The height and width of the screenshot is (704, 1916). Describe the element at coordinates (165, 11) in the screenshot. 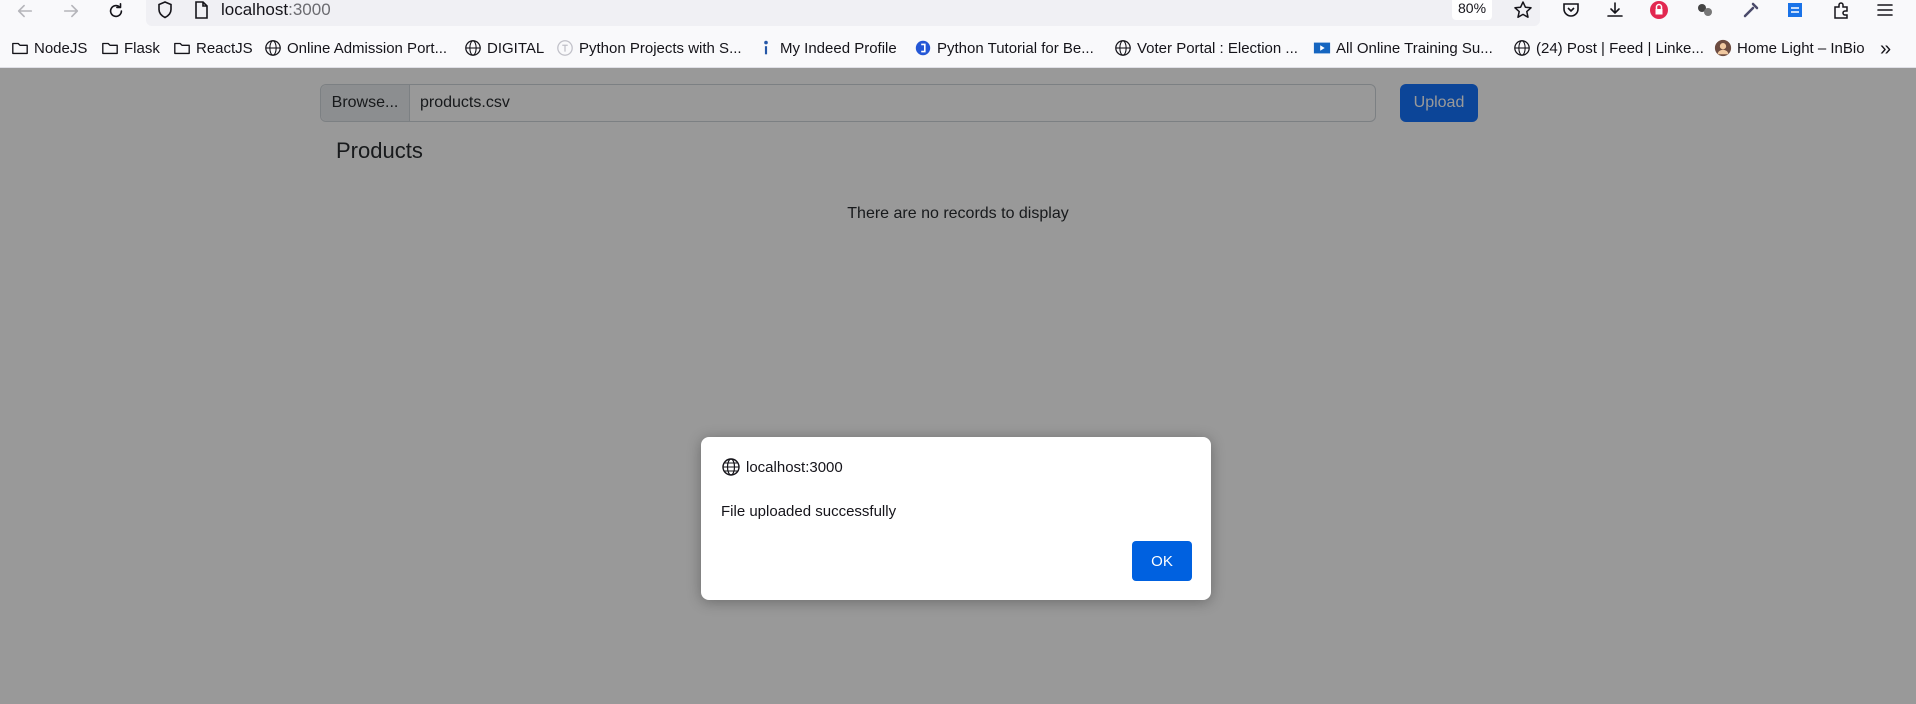

I see `shield-icon` at that location.